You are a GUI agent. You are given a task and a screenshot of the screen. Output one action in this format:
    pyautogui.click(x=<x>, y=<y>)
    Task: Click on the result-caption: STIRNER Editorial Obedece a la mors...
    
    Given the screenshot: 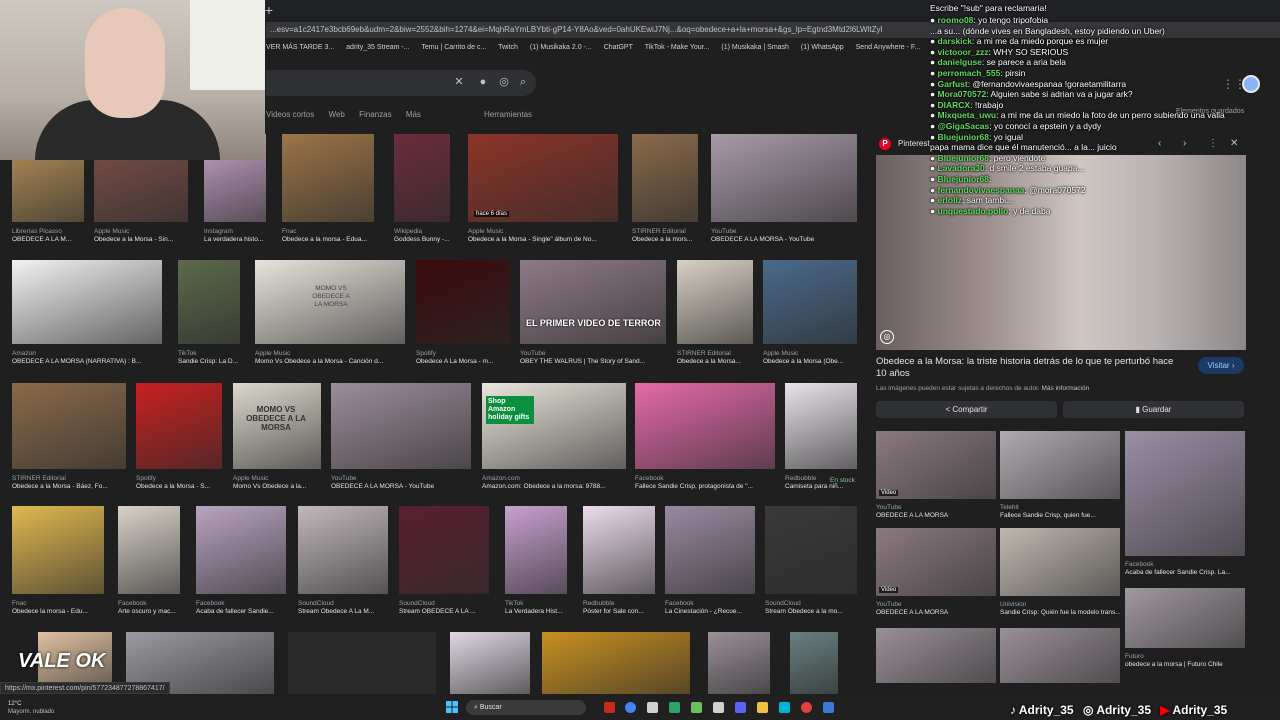 What is the action you would take?
    pyautogui.click(x=667, y=236)
    